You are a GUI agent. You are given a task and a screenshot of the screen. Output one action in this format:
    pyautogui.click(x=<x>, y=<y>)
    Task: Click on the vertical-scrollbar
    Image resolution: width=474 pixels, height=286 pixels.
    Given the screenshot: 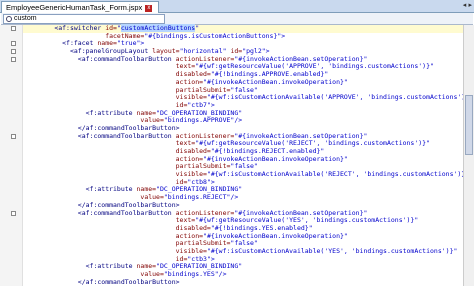 What is the action you would take?
    pyautogui.click(x=468, y=155)
    